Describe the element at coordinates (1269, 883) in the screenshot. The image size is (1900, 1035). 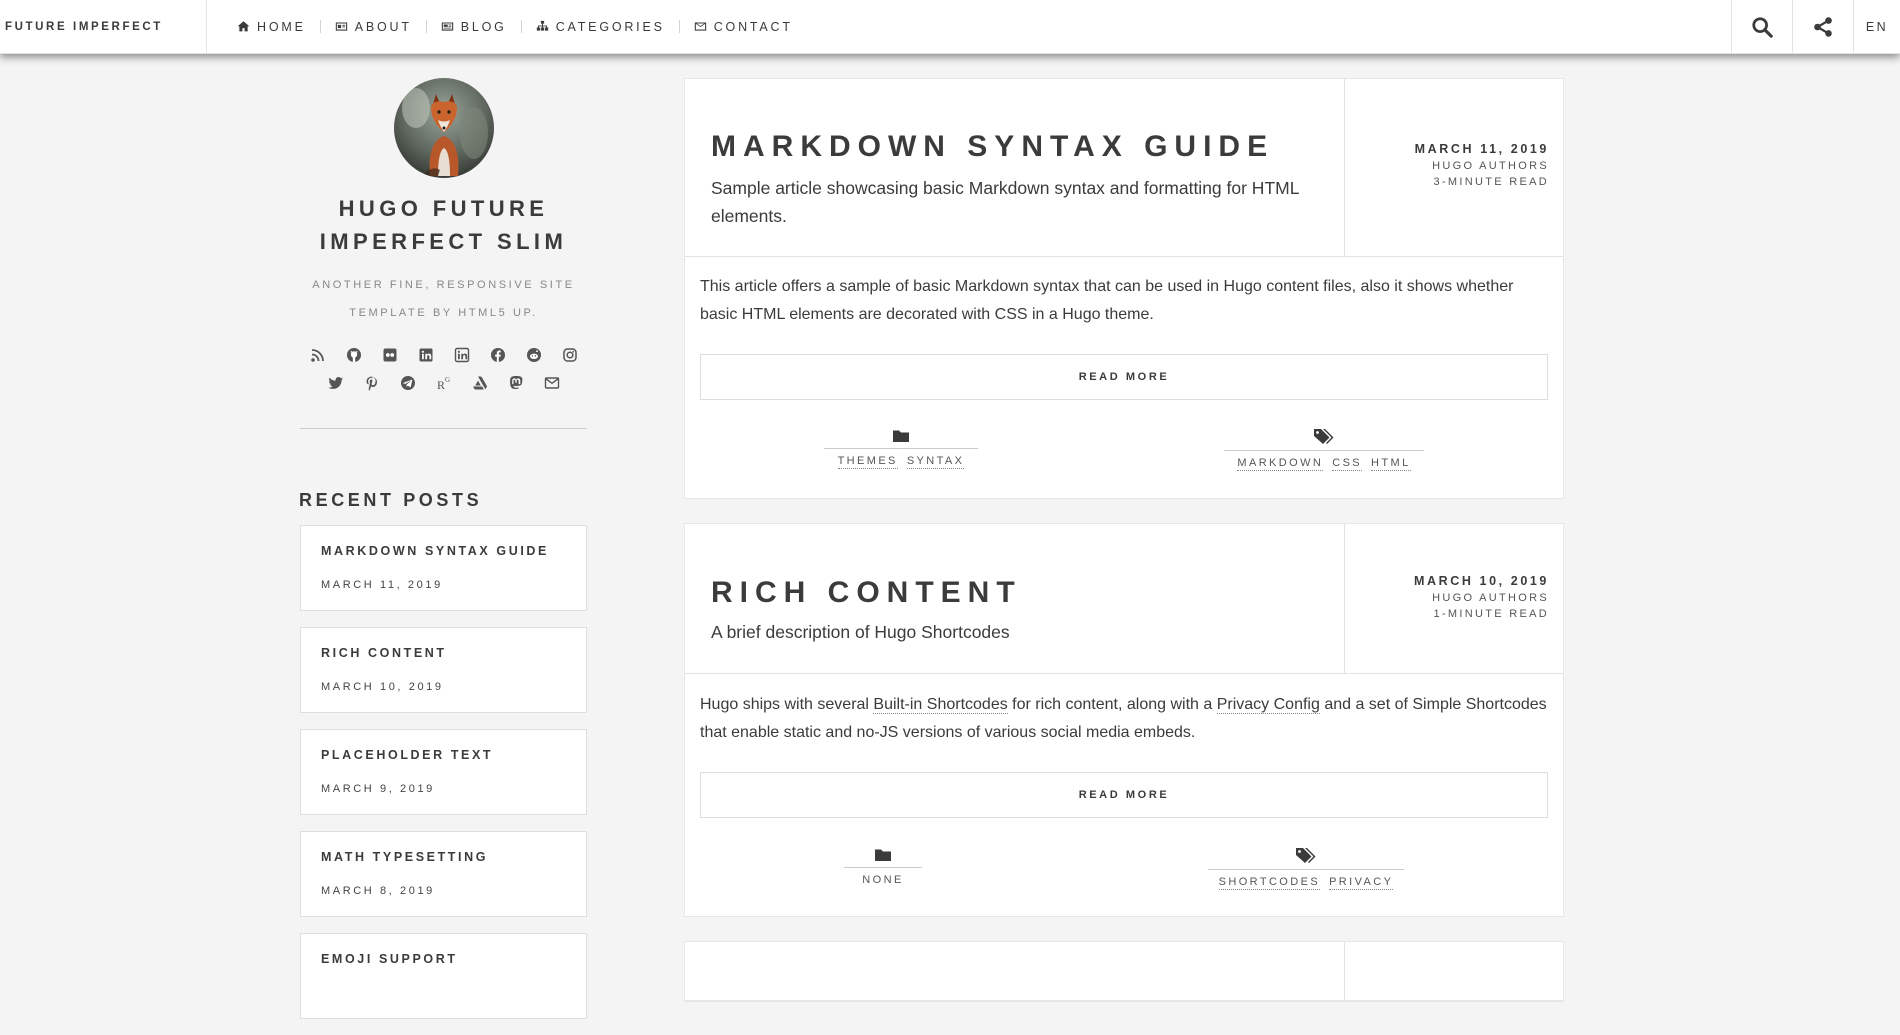
I see `tag-link: SHORTCODES` at that location.